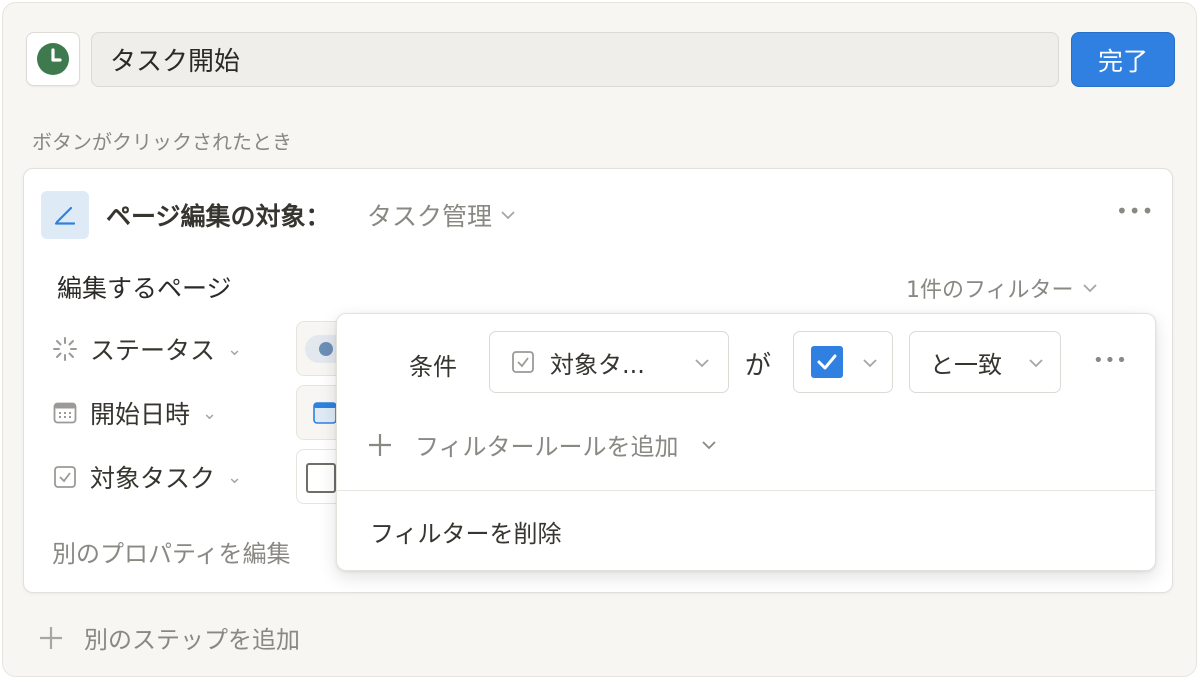 This screenshot has width=1200, height=680. I want to click on filter-count-button: 1件のフィルター, so click(1002, 288).